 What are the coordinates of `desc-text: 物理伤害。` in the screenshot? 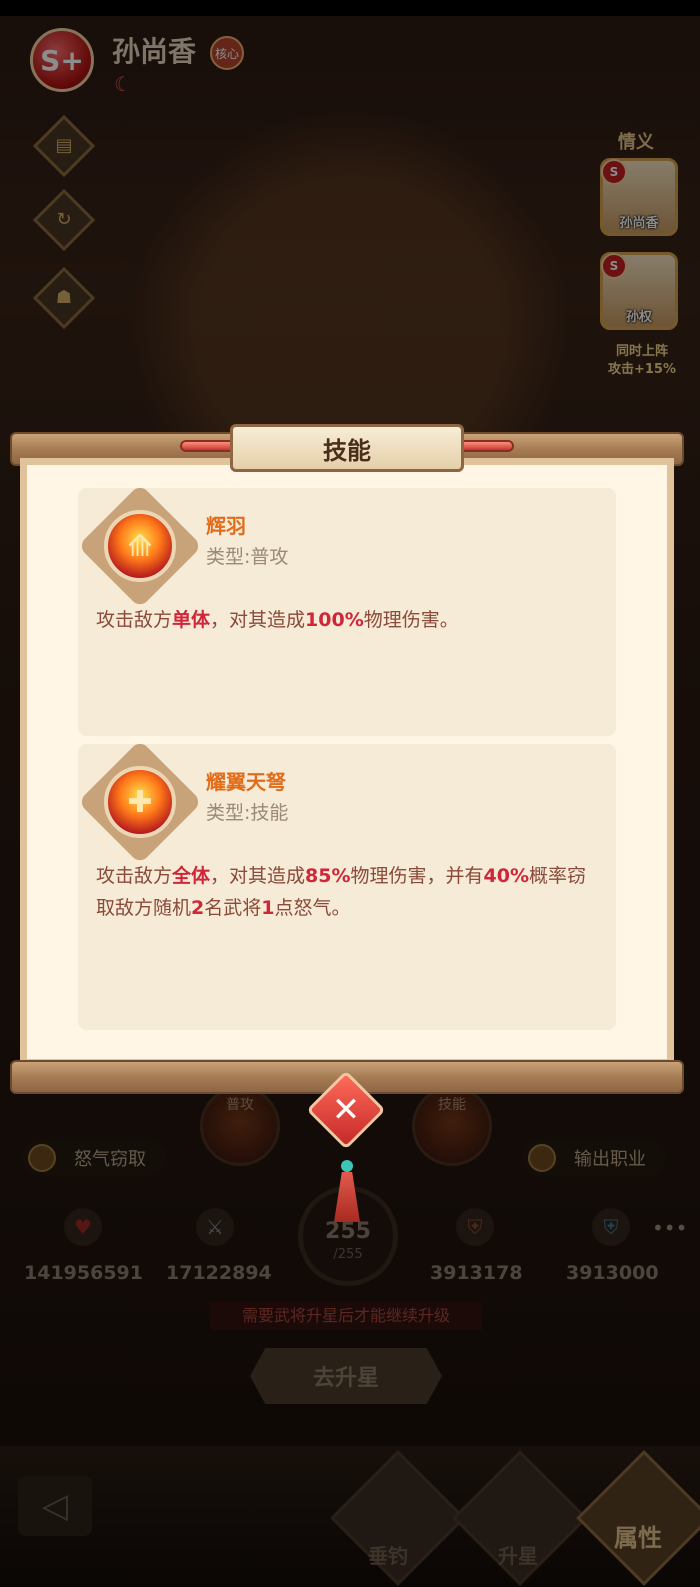 It's located at (411, 620).